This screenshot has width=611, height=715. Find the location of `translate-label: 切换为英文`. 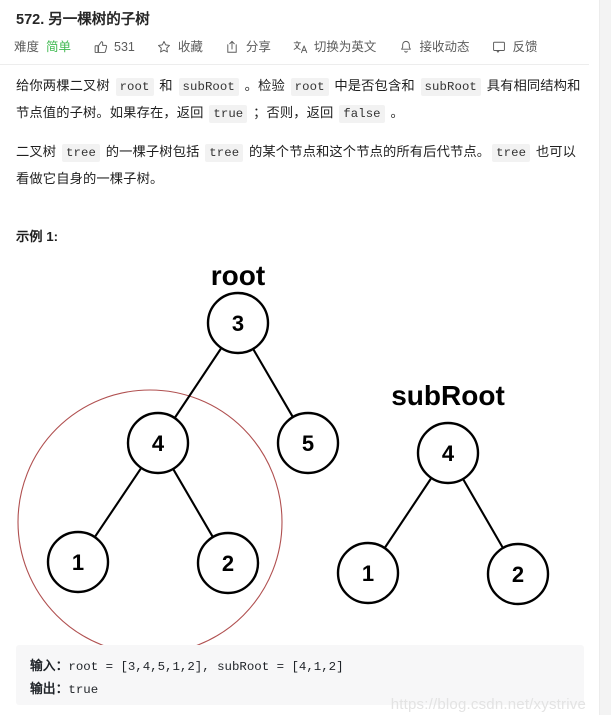

translate-label: 切换为英文 is located at coordinates (345, 47).